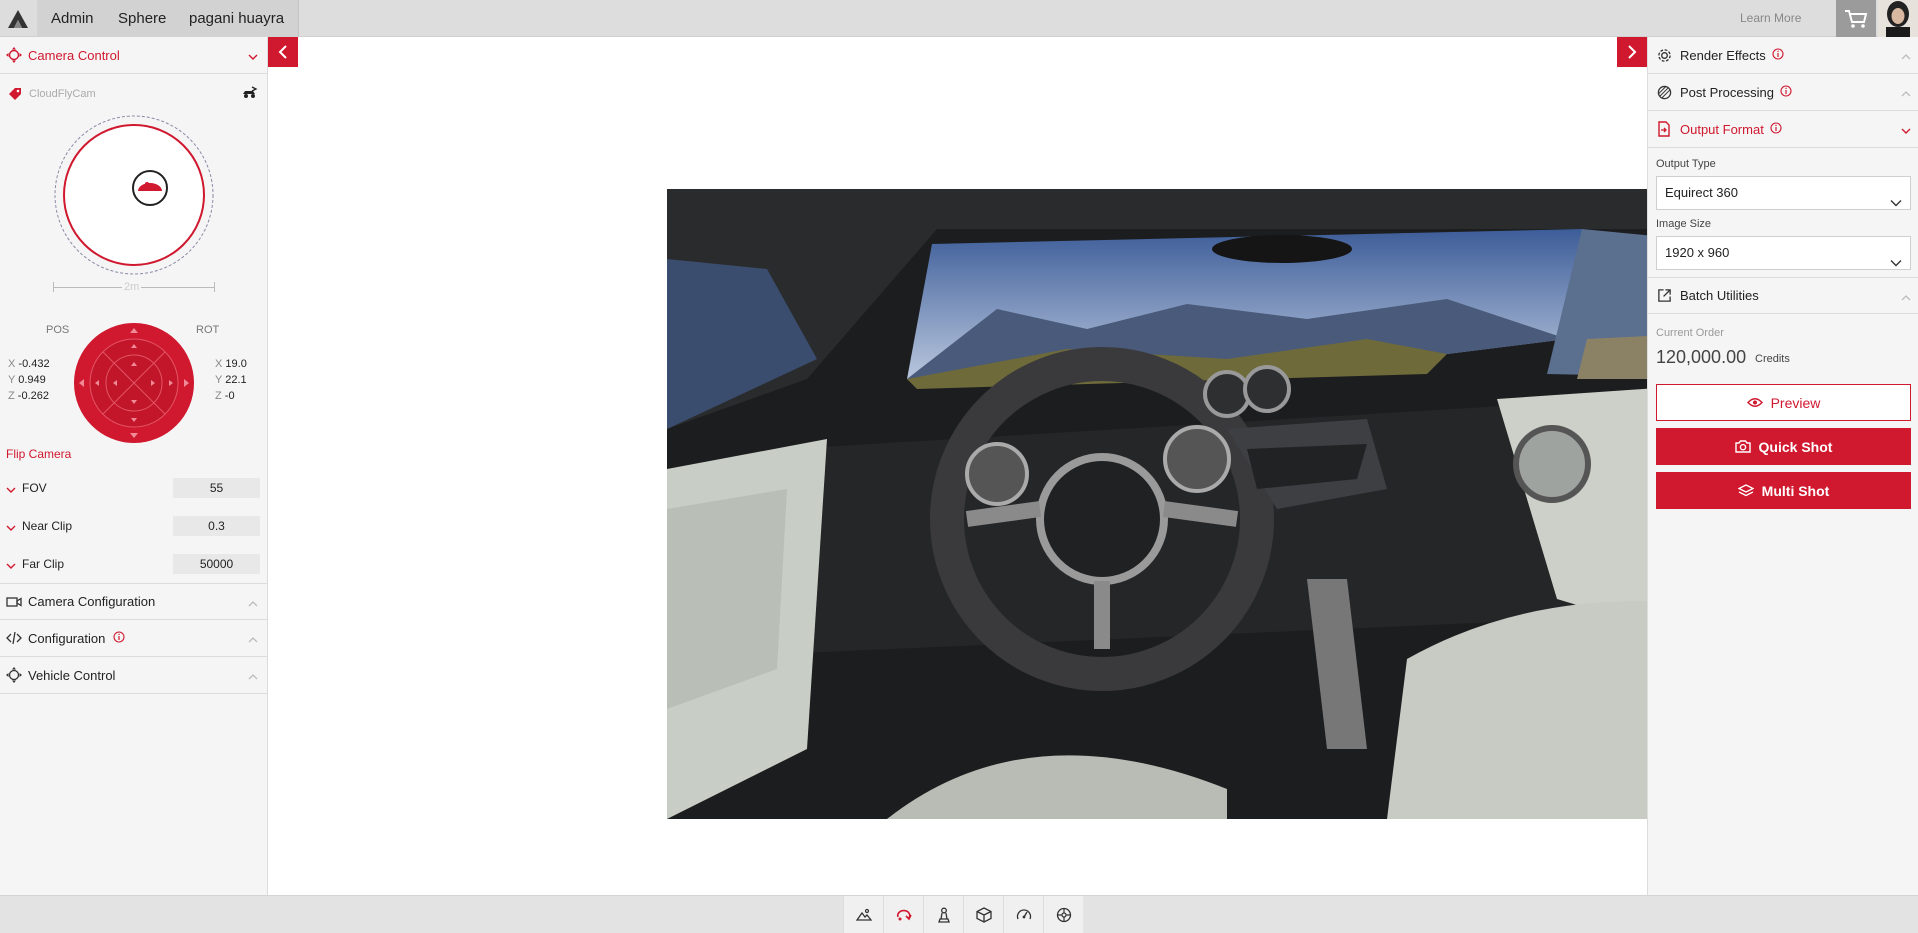 The width and height of the screenshot is (1918, 933). Describe the element at coordinates (14, 602) in the screenshot. I see `video-camera-icon` at that location.